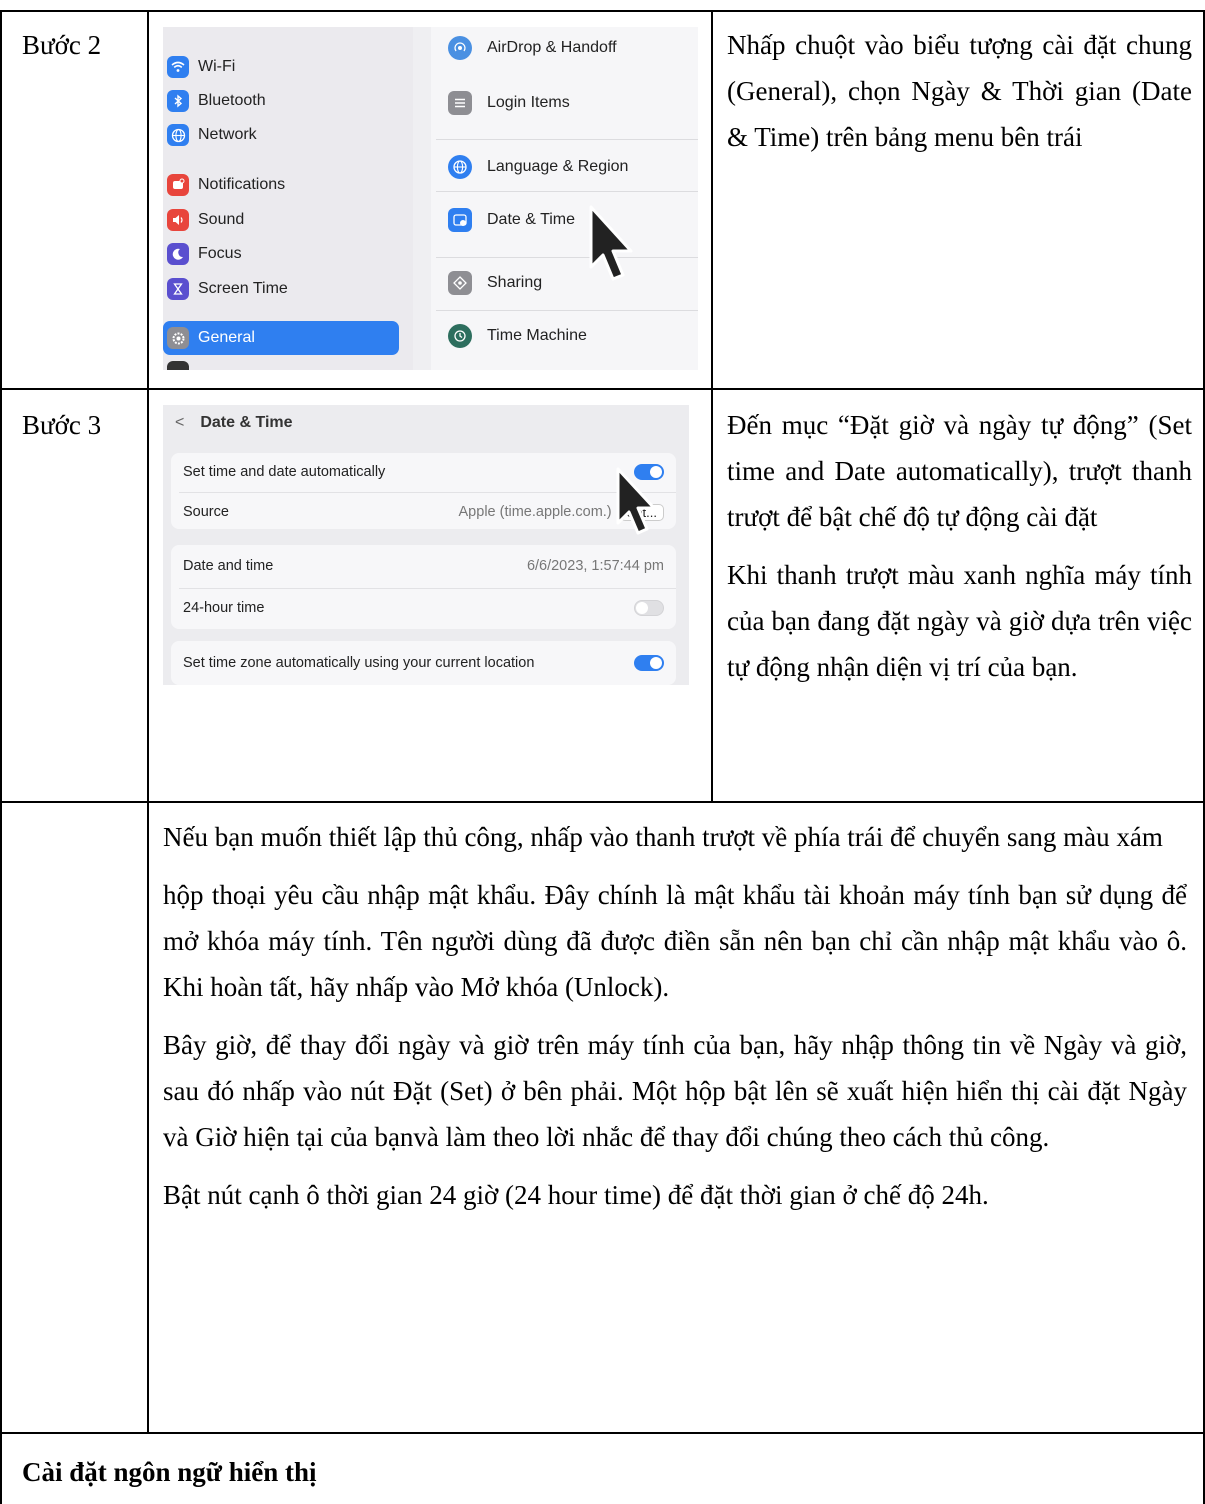  I want to click on speaker-icon, so click(178, 220).